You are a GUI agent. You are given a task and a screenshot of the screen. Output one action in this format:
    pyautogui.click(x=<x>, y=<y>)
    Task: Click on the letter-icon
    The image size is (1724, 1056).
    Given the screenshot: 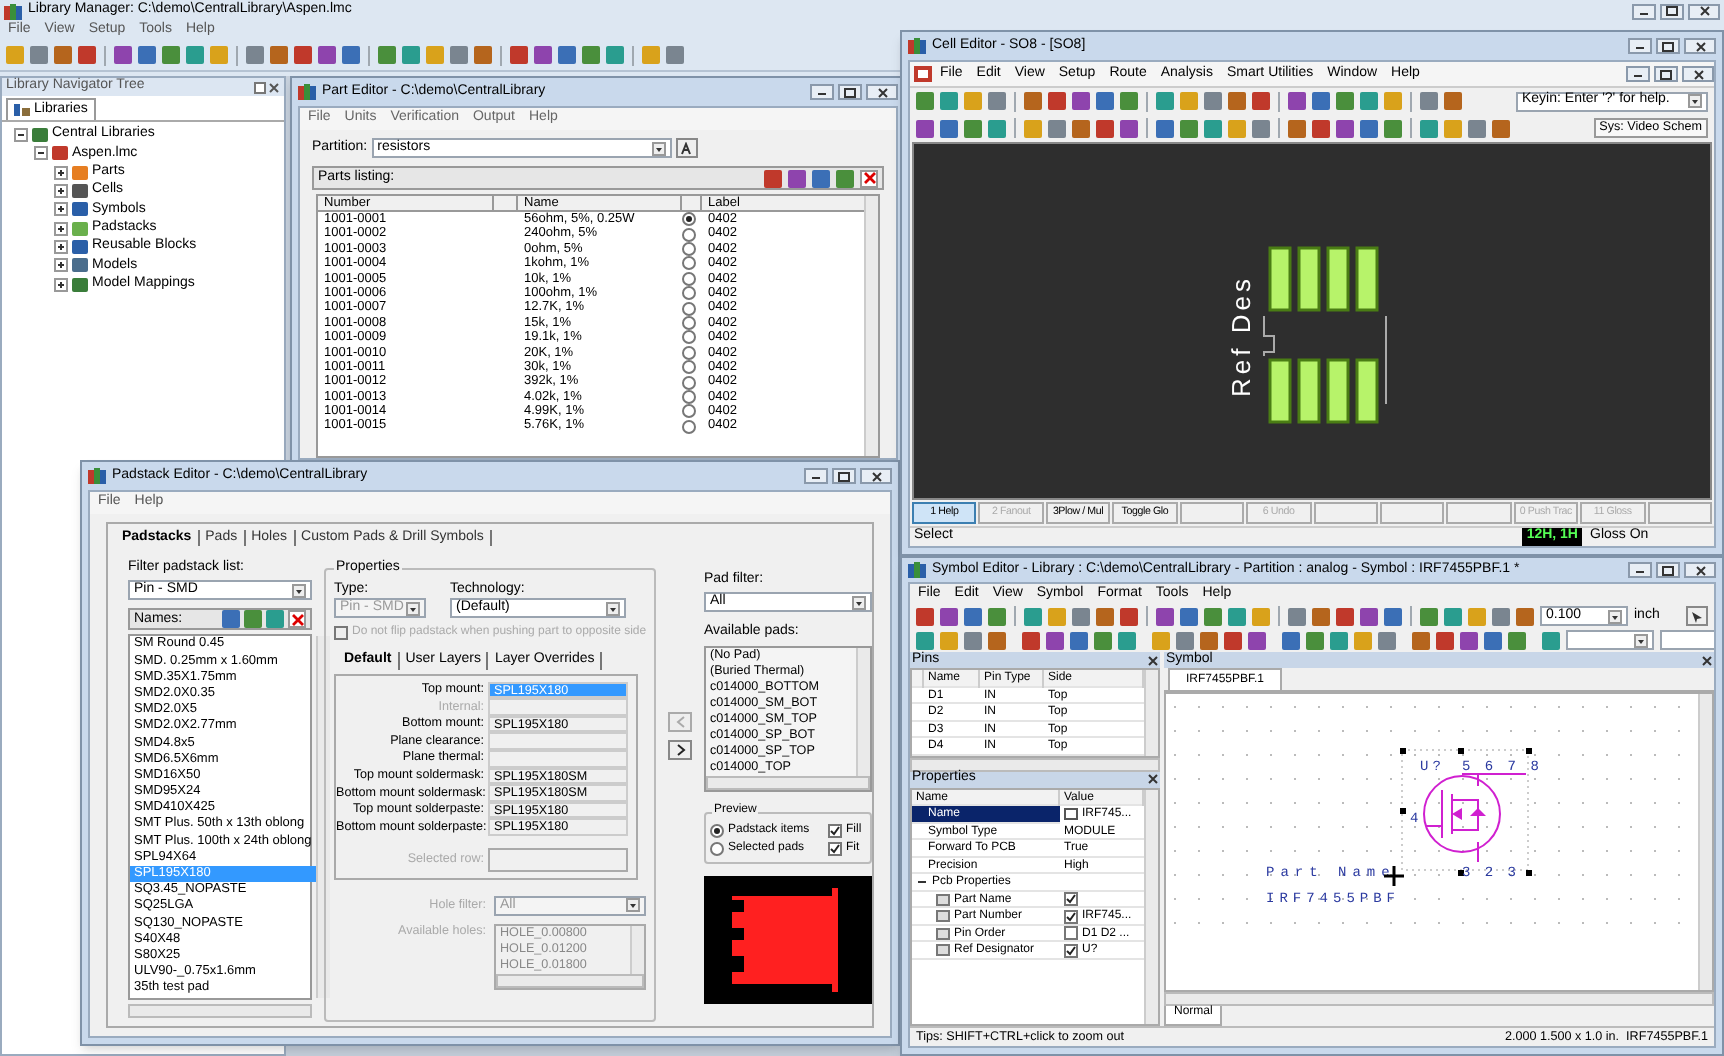 What is the action you would take?
    pyautogui.click(x=686, y=148)
    